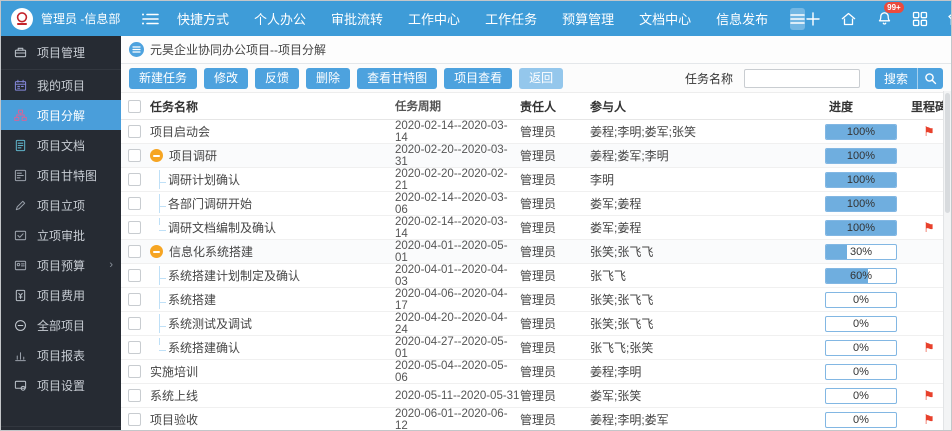 Image resolution: width=952 pixels, height=431 pixels. What do you see at coordinates (328, 78) in the screenshot?
I see `toolbar-button-3: 删除` at bounding box center [328, 78].